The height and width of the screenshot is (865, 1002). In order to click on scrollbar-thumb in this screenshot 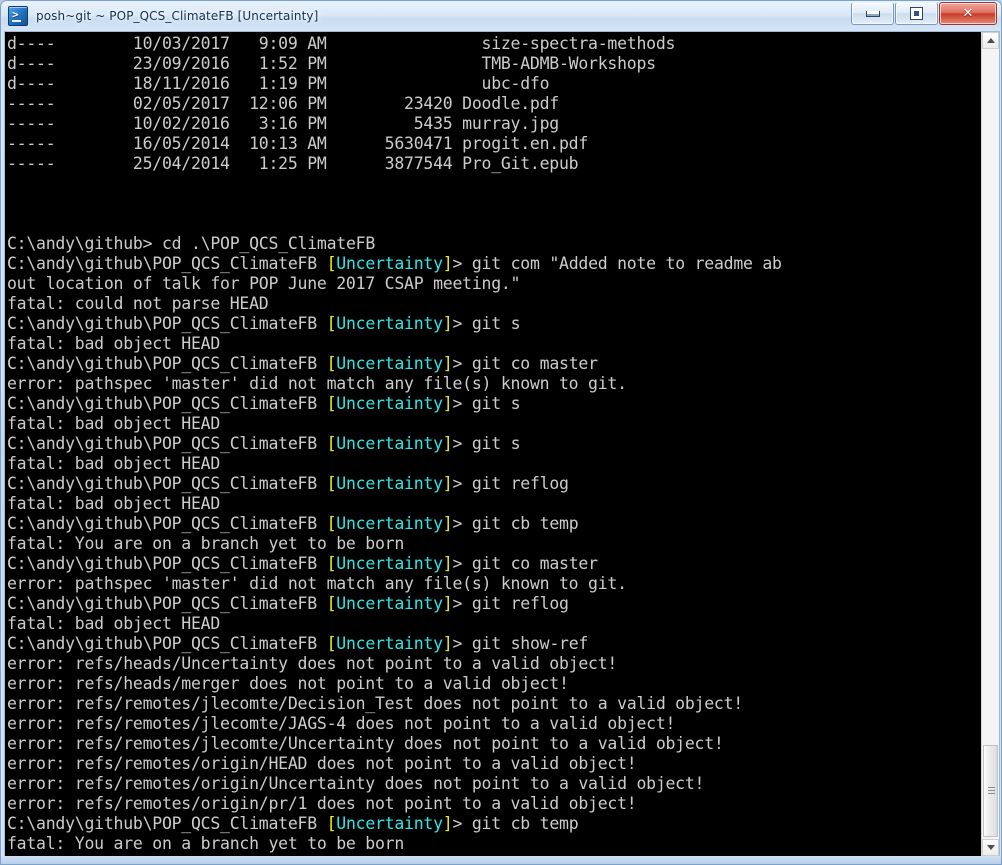, I will do `click(990, 791)`.